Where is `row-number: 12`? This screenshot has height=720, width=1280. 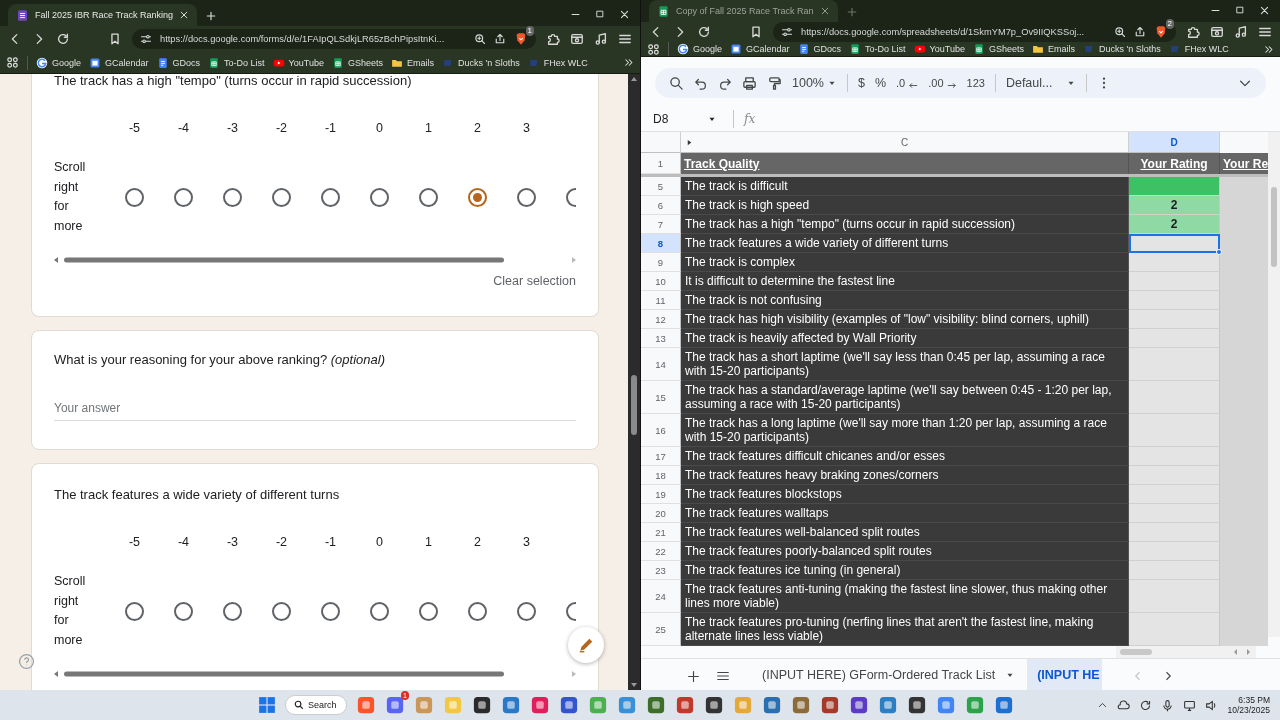 row-number: 12 is located at coordinates (661, 319).